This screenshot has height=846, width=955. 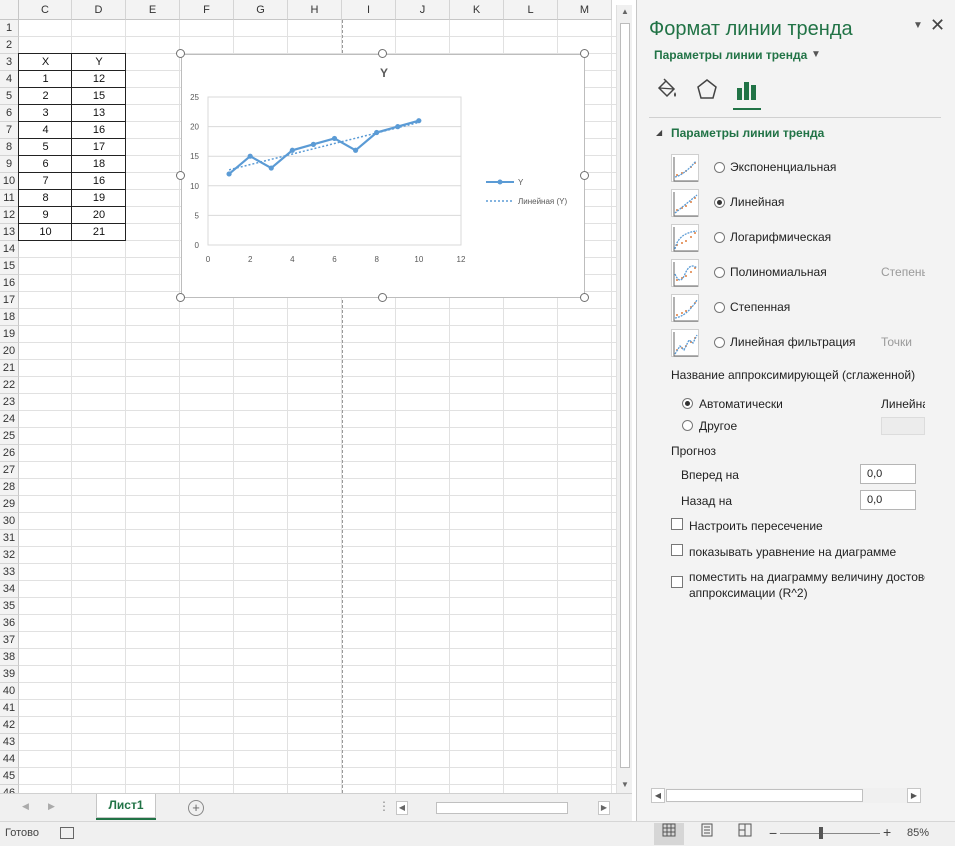 What do you see at coordinates (677, 524) in the screenshot?
I see `set-intercept-checkbox` at bounding box center [677, 524].